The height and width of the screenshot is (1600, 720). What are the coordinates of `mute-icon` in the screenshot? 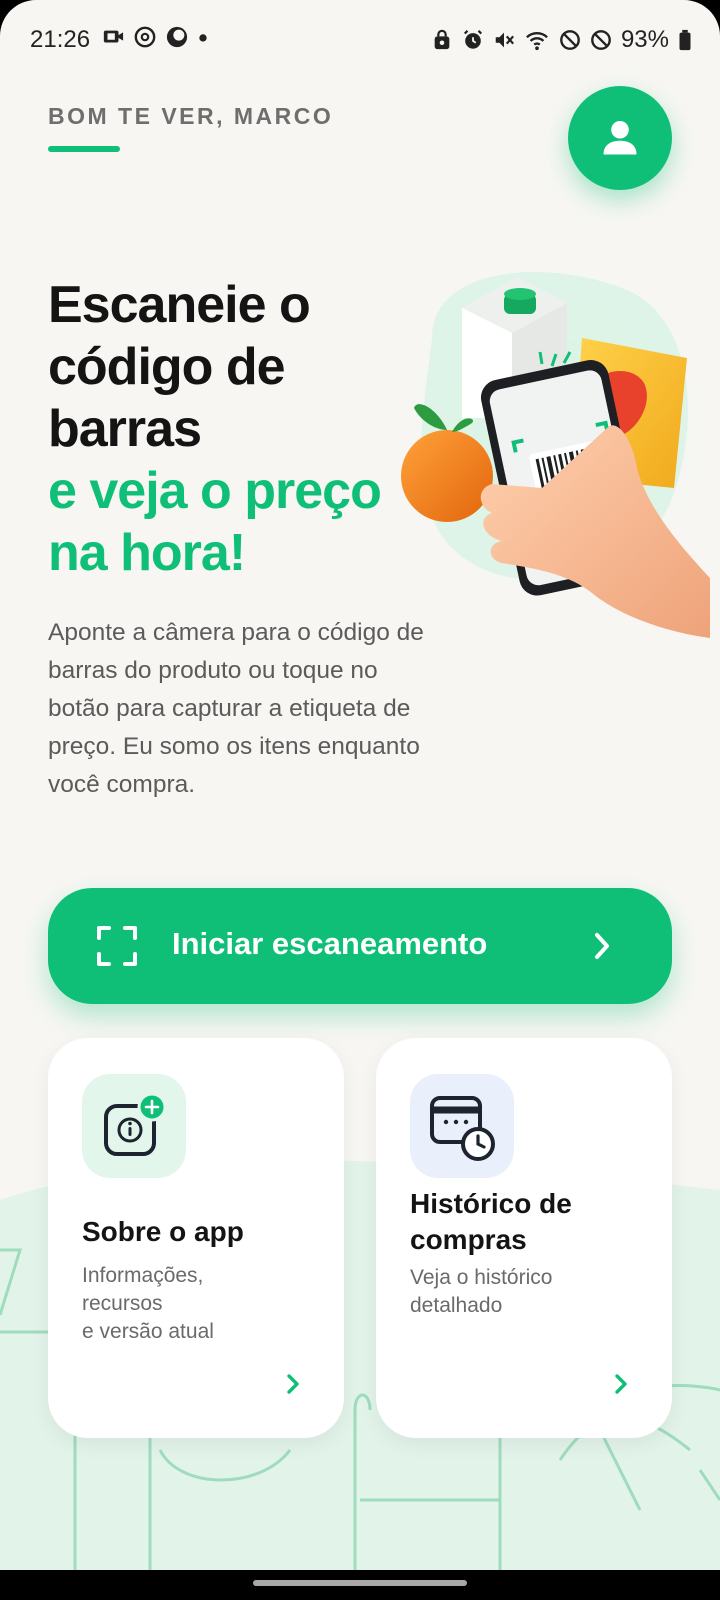 It's located at (504, 40).